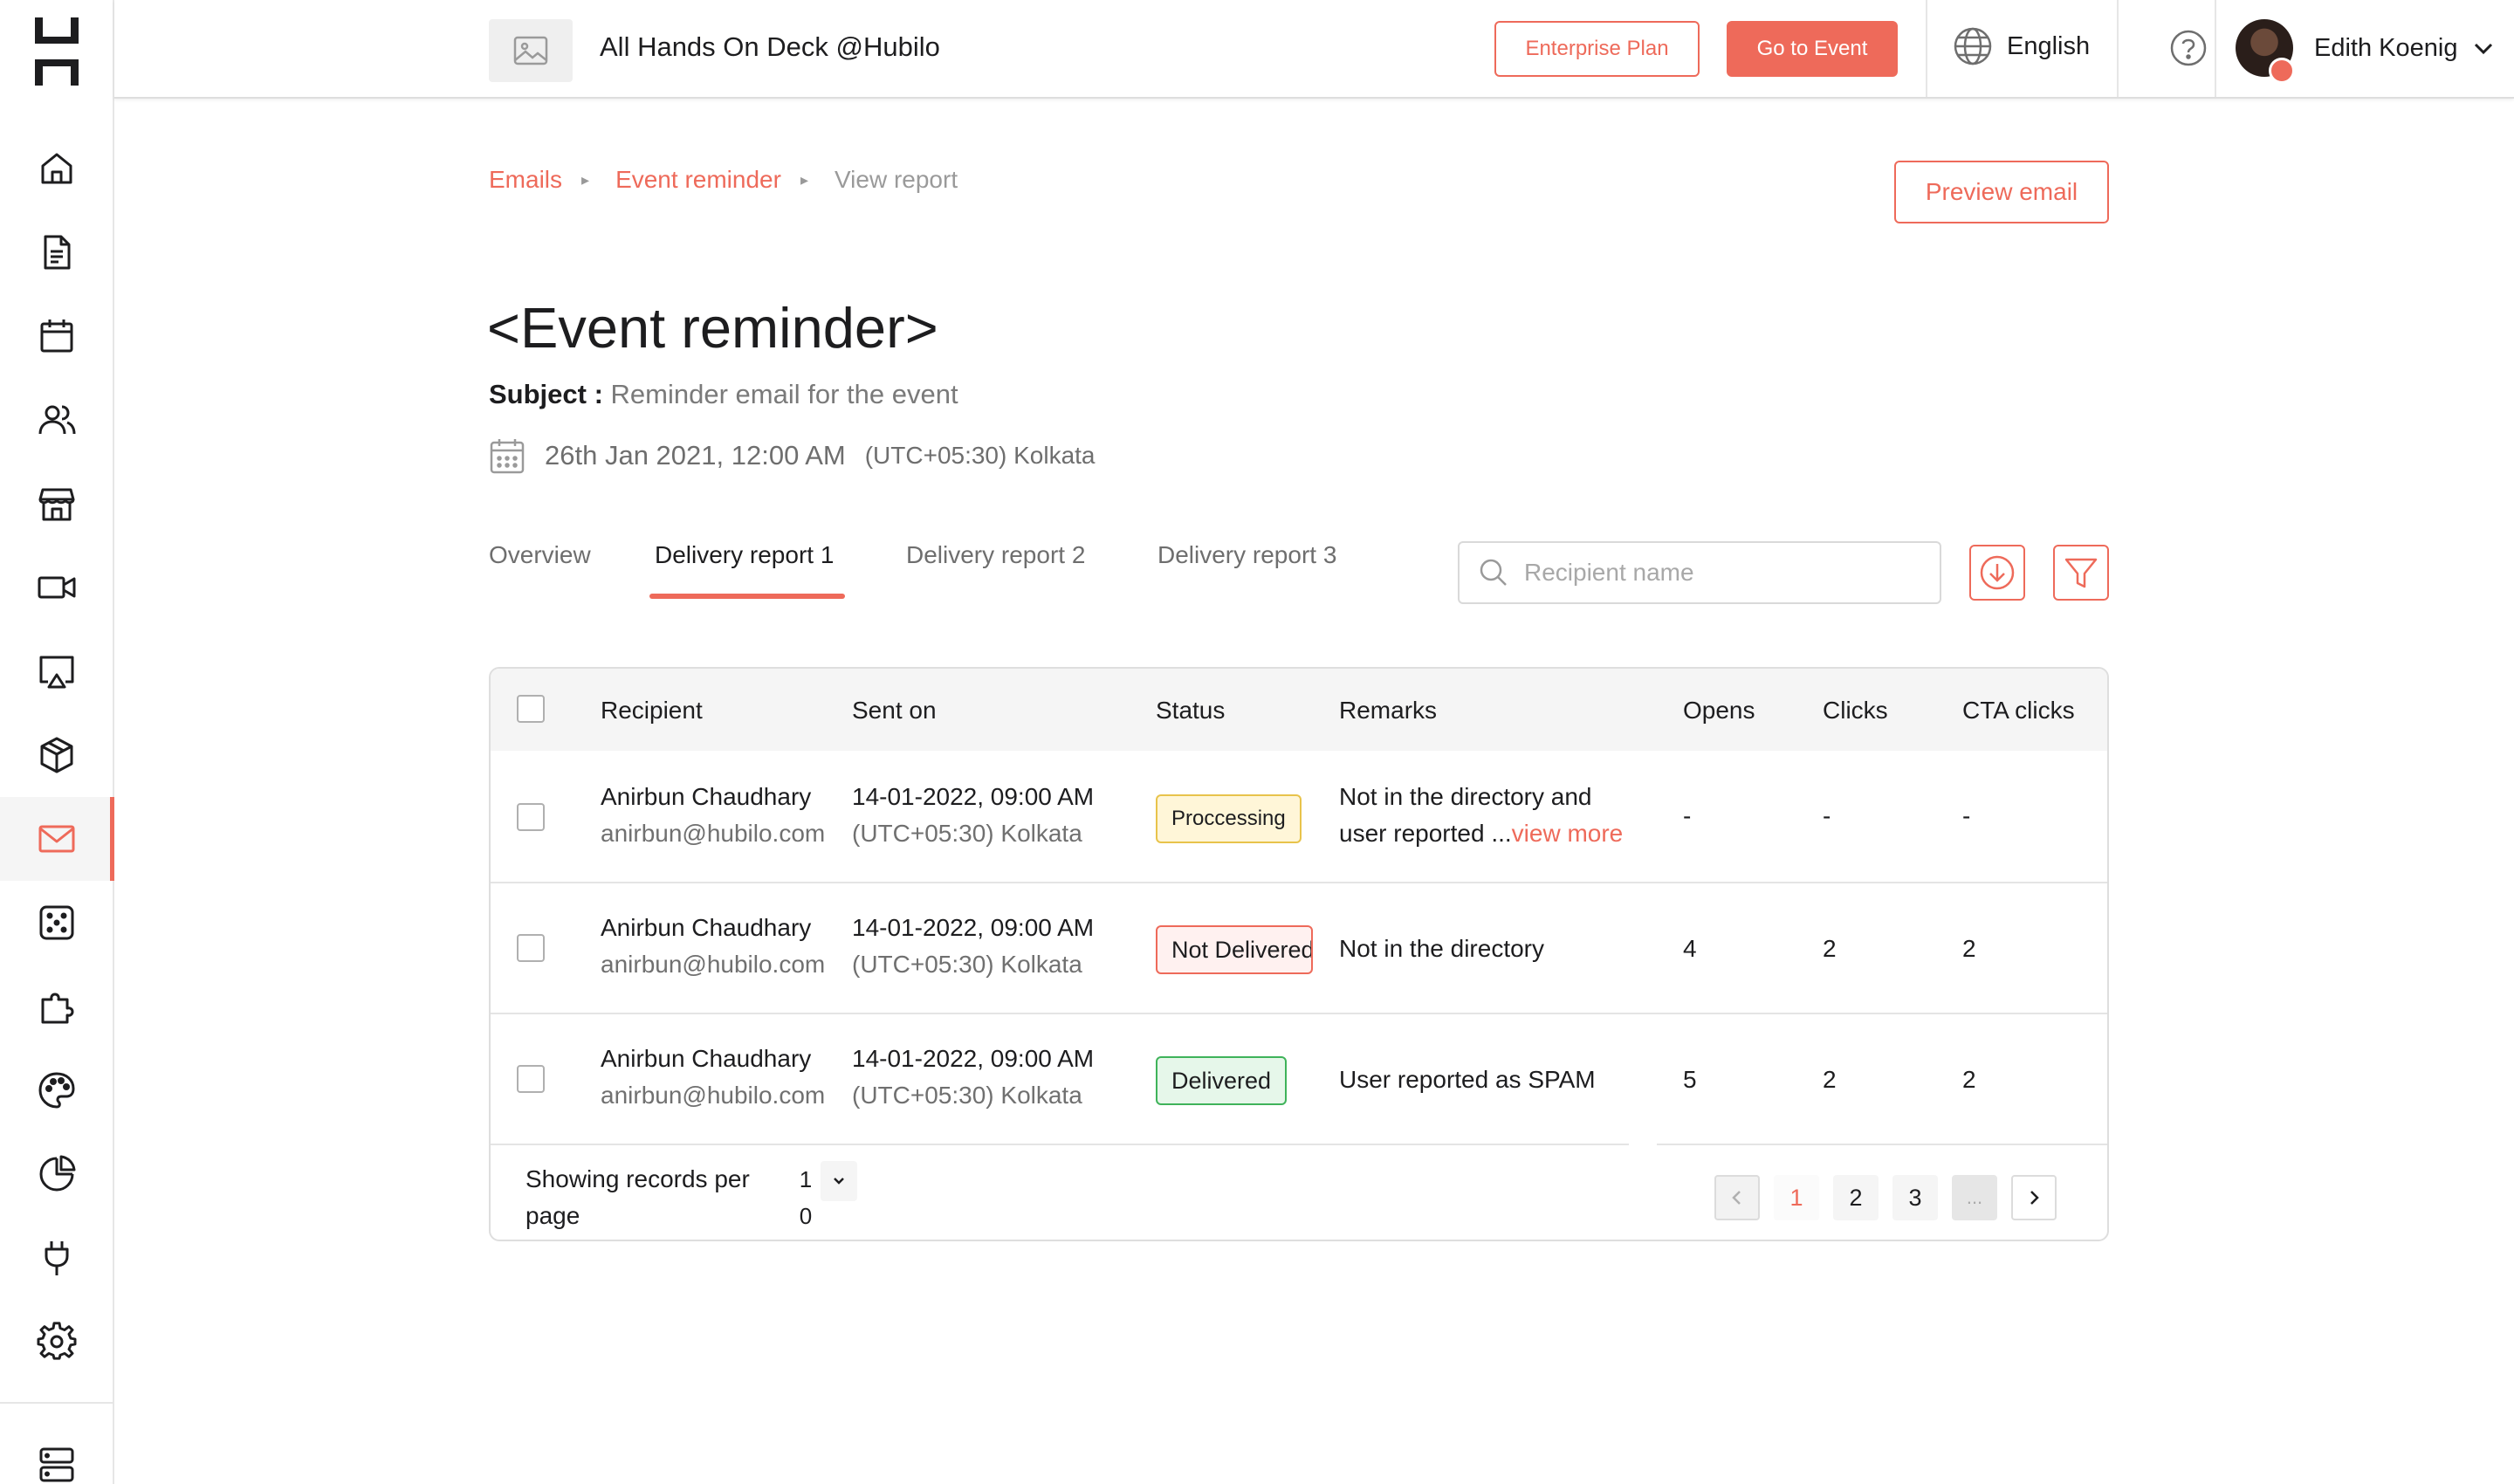 The height and width of the screenshot is (1484, 2514). What do you see at coordinates (1915, 1197) in the screenshot?
I see `page-3-button: 3` at bounding box center [1915, 1197].